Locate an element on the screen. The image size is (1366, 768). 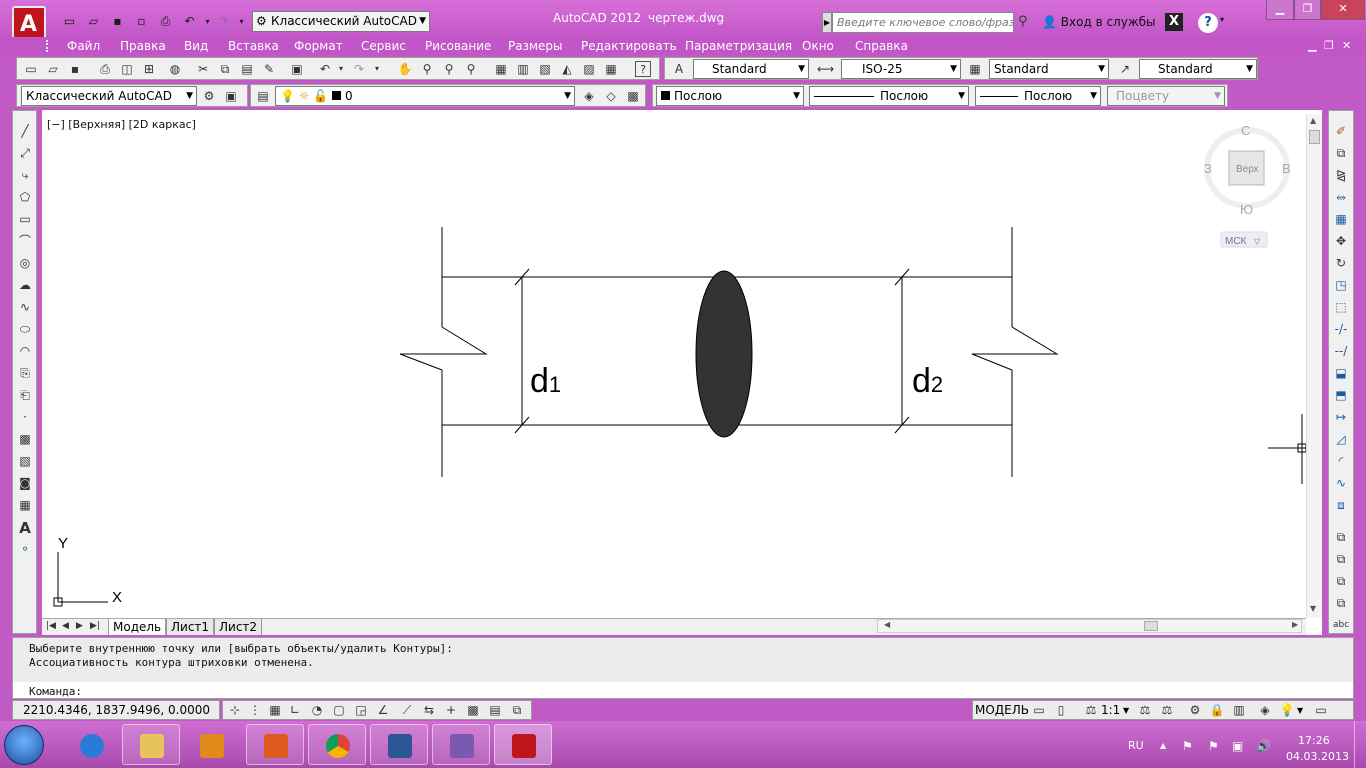
network-icon: ▣ is located at coordinates (1237, 746).